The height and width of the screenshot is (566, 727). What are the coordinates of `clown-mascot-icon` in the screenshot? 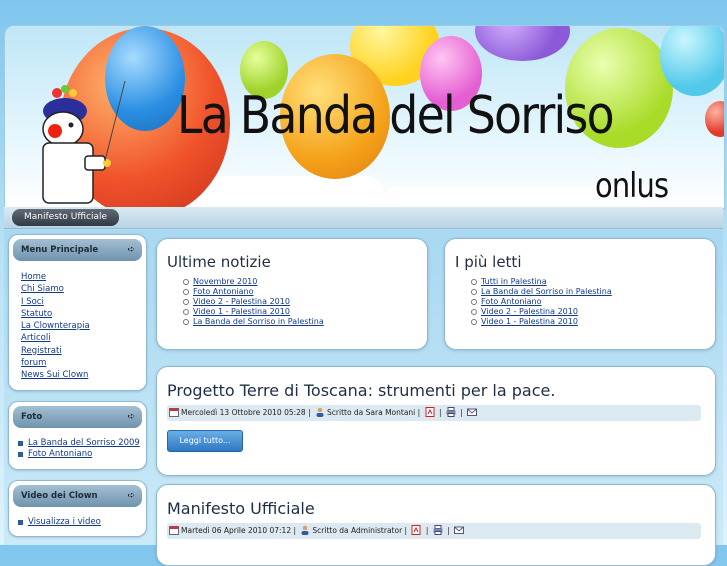 It's located at (84, 142).